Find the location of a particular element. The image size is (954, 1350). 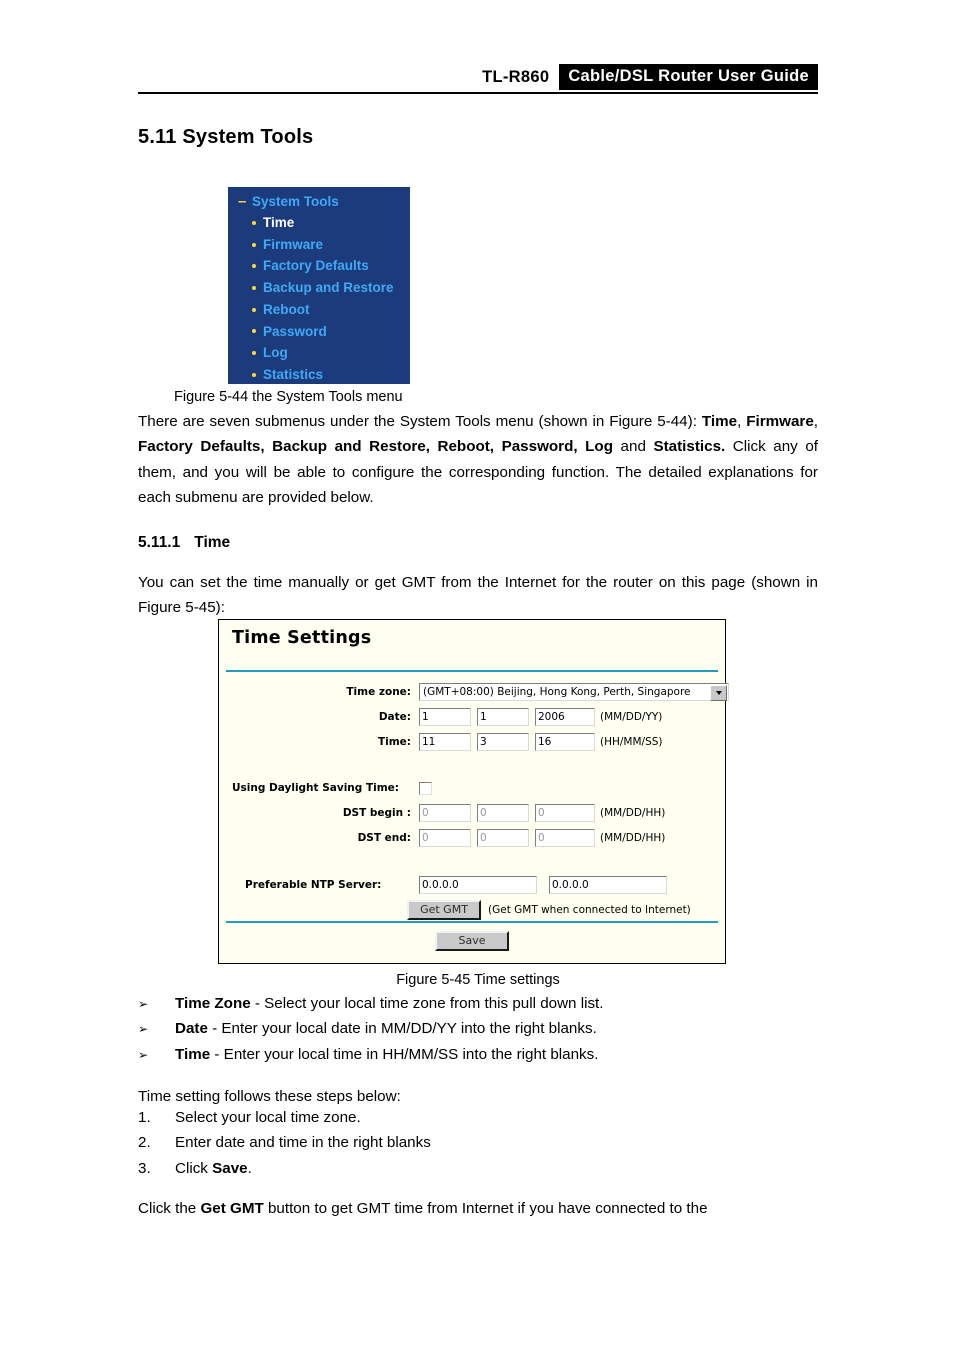

sidebar-item-label: Firmware is located at coordinates (293, 244).